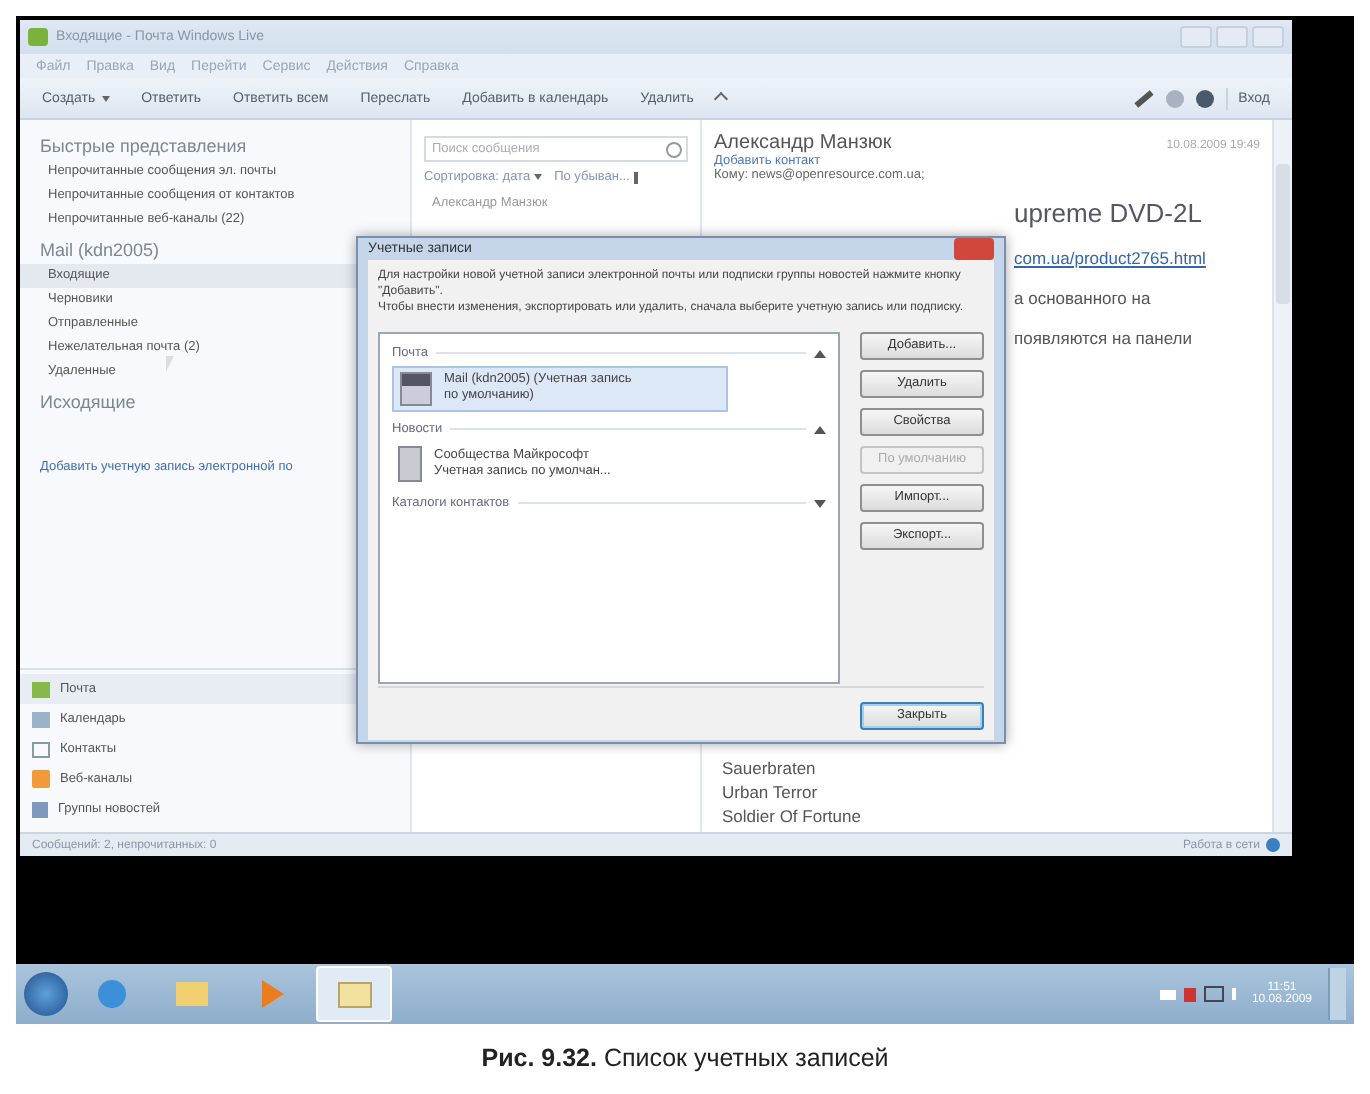 Image resolution: width=1370 pixels, height=1094 pixels. Describe the element at coordinates (1144, 98) in the screenshot. I see `pen-icon` at that location.